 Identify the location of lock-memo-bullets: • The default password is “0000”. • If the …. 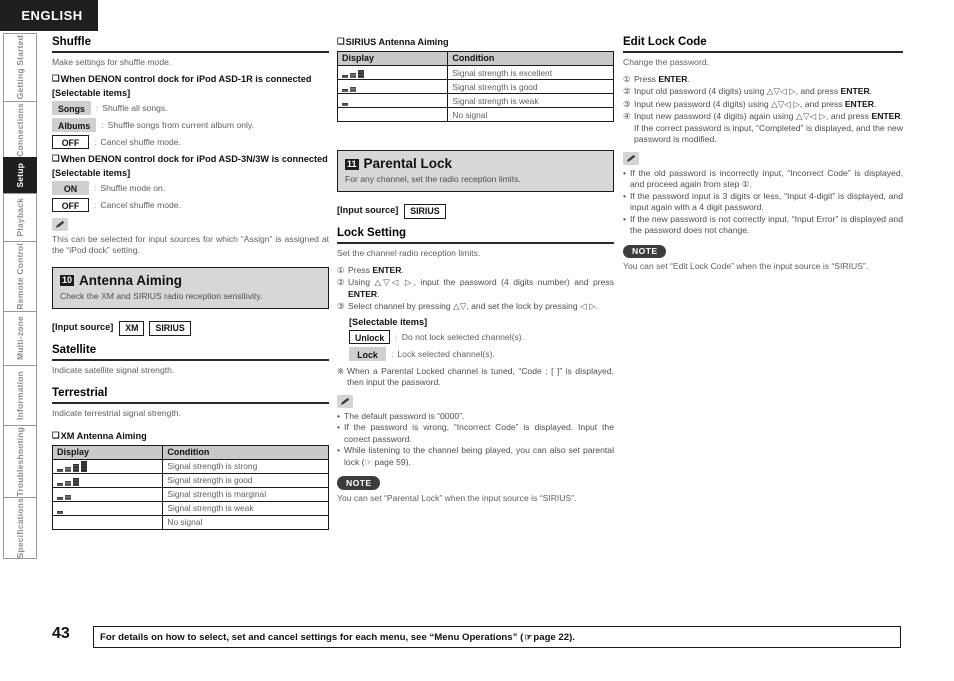
(475, 440).